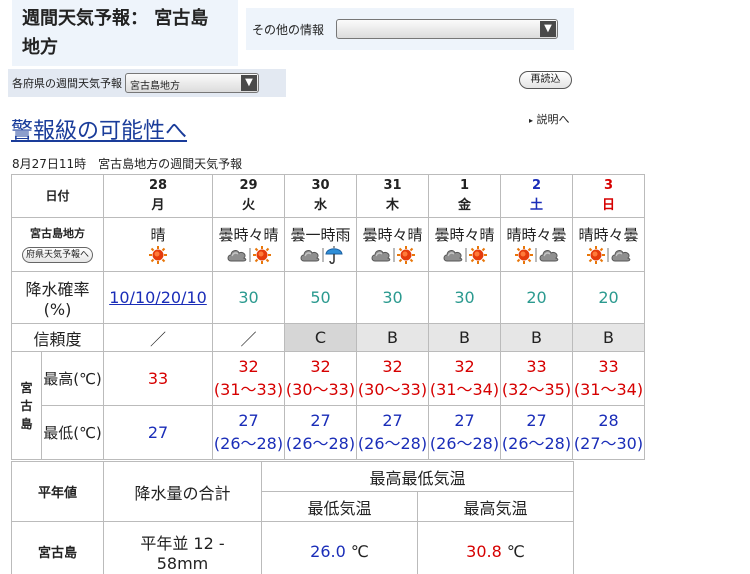 This screenshot has width=750, height=574. I want to click on prefecture-label: 各府県の週間天気予報, so click(67, 83).